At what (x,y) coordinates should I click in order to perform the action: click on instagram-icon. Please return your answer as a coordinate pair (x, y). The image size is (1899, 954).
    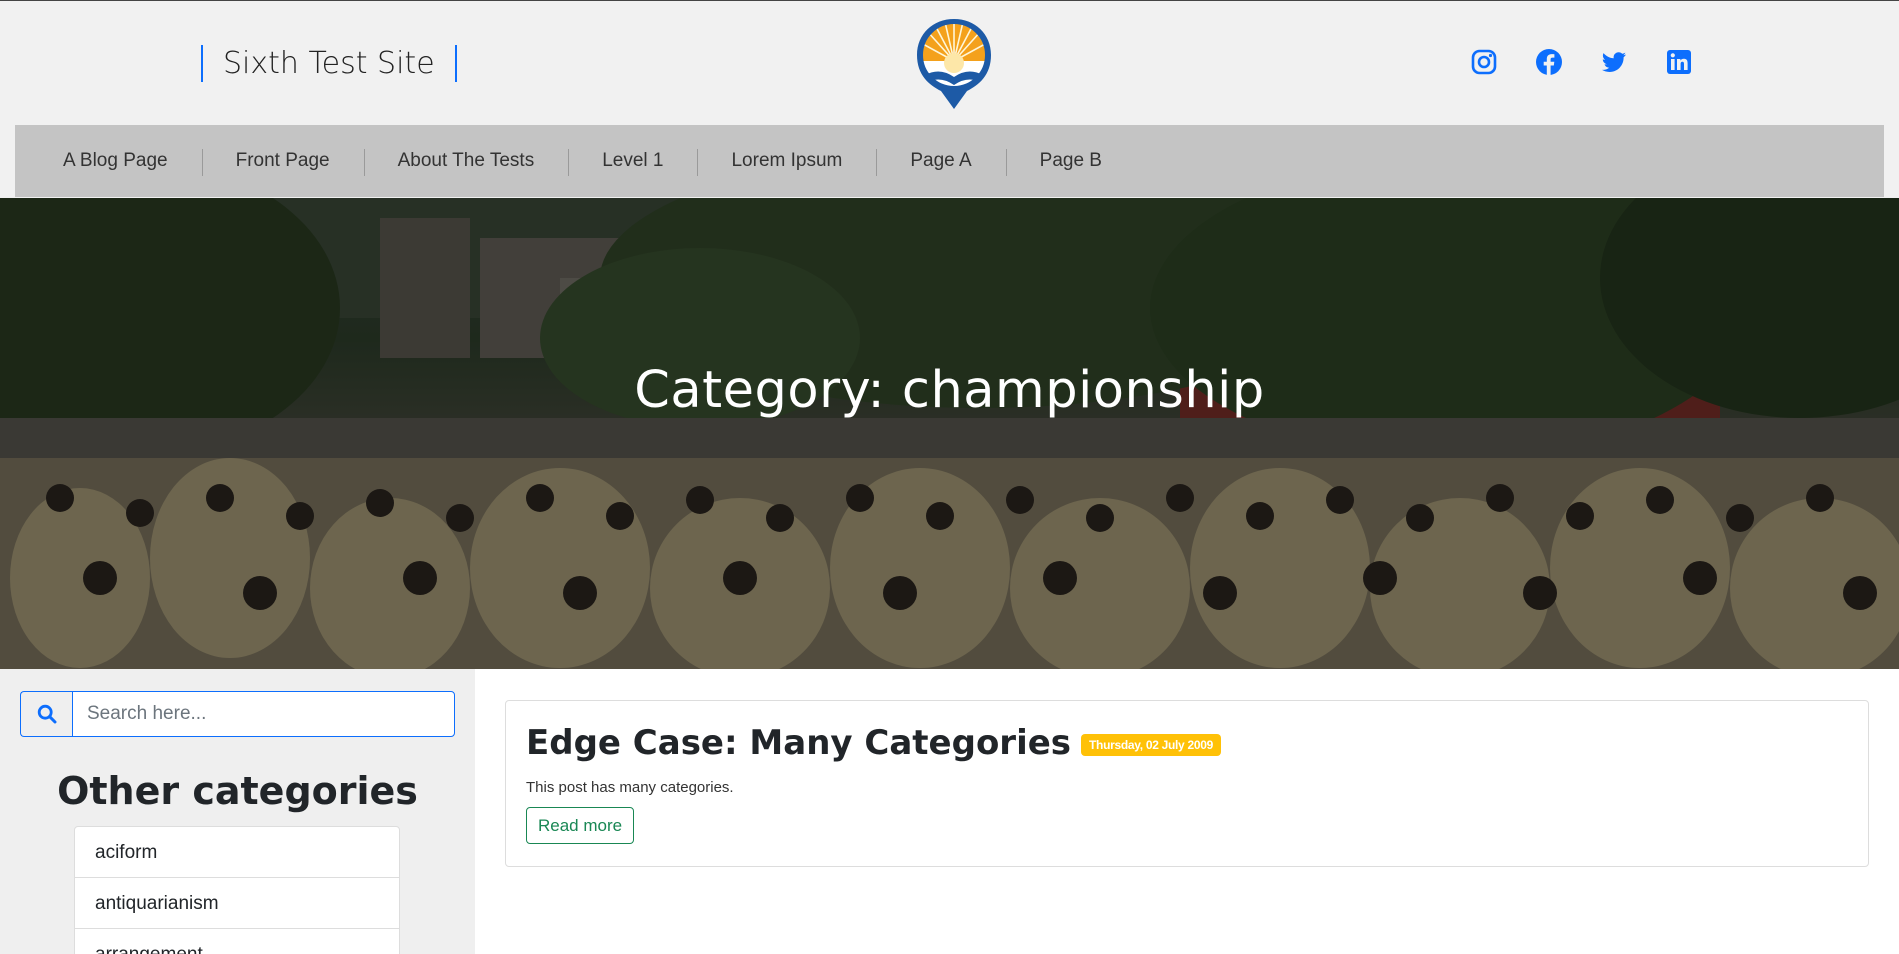
    Looking at the image, I should click on (1484, 62).